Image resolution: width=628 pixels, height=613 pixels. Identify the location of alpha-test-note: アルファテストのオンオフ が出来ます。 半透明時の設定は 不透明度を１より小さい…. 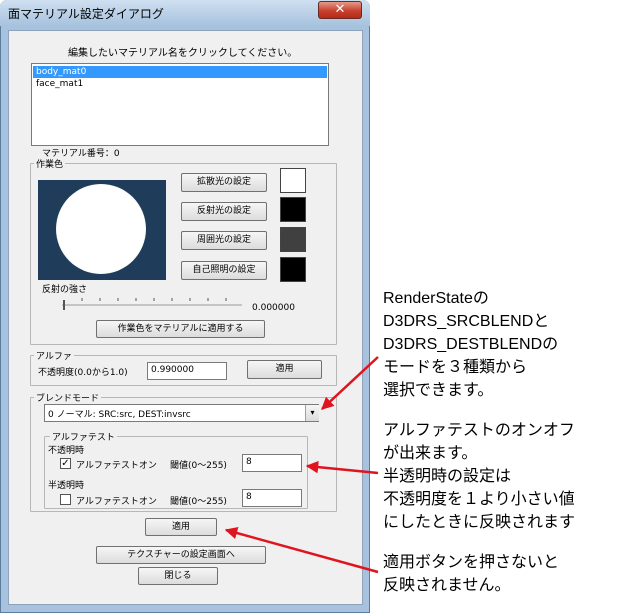
(479, 476).